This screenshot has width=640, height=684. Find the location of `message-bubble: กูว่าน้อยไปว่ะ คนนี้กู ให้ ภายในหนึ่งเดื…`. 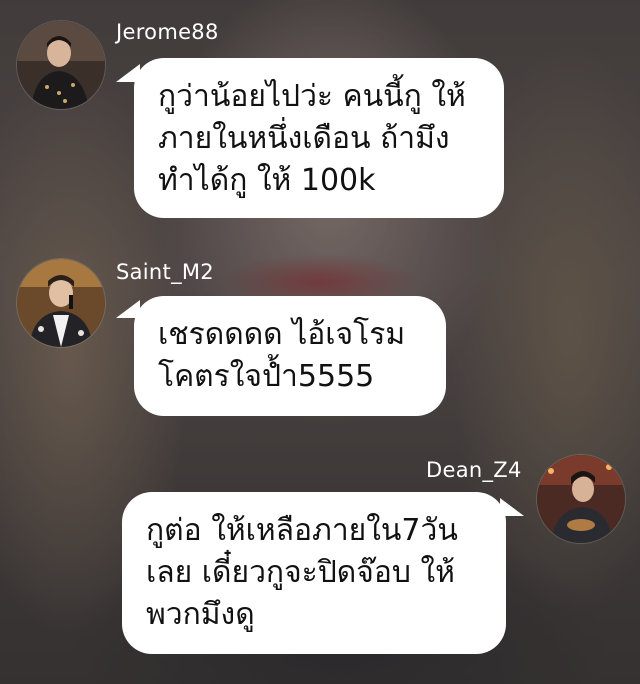

message-bubble: กูว่าน้อยไปว่ะ คนนี้กู ให้ ภายในหนึ่งเดื… is located at coordinates (319, 138).